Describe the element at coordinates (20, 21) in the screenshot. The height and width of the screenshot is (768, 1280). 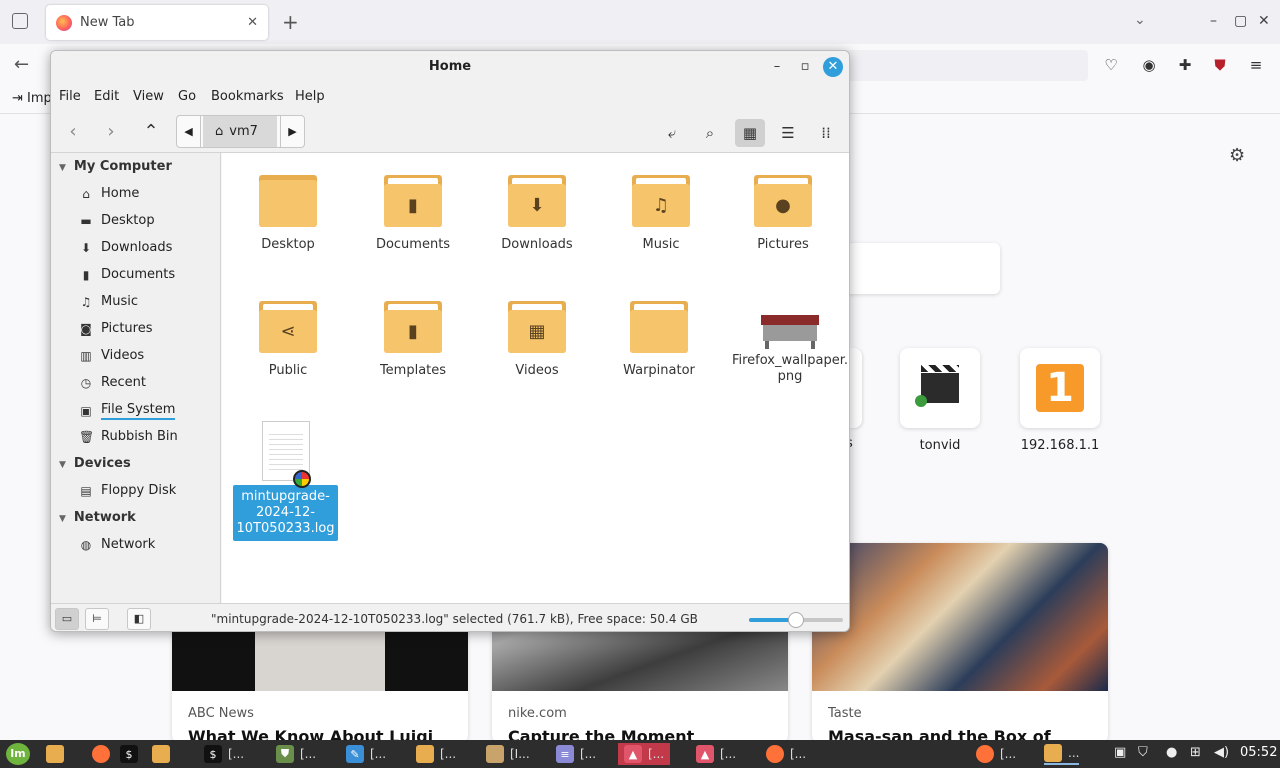
I see `list-all-tabs-icon` at that location.